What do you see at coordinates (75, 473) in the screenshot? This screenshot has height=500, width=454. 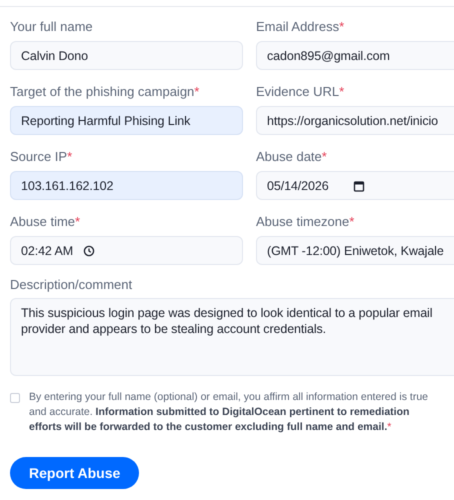 I see `report-abuse-button: Report Abuse` at bounding box center [75, 473].